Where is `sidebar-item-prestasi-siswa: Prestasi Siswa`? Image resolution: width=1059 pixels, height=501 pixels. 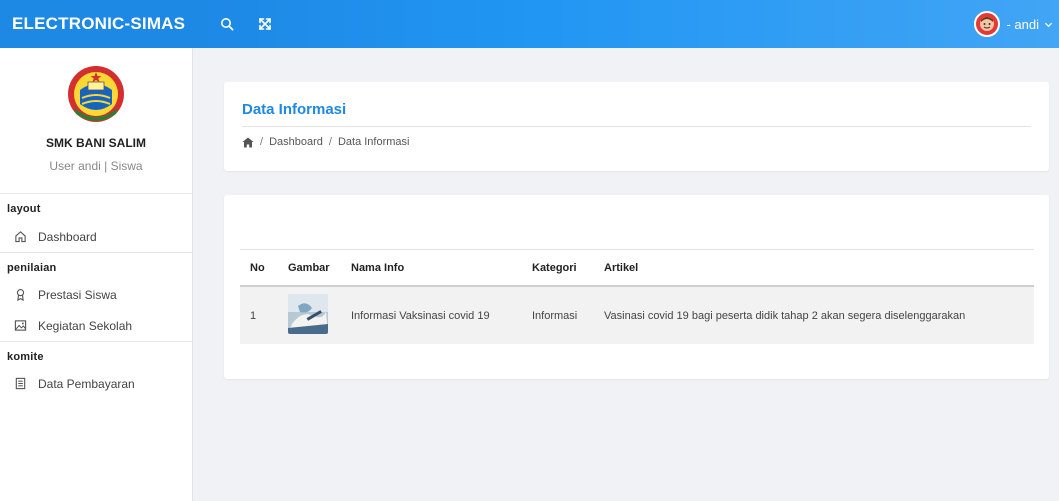 sidebar-item-prestasi-siswa: Prestasi Siswa is located at coordinates (96, 294).